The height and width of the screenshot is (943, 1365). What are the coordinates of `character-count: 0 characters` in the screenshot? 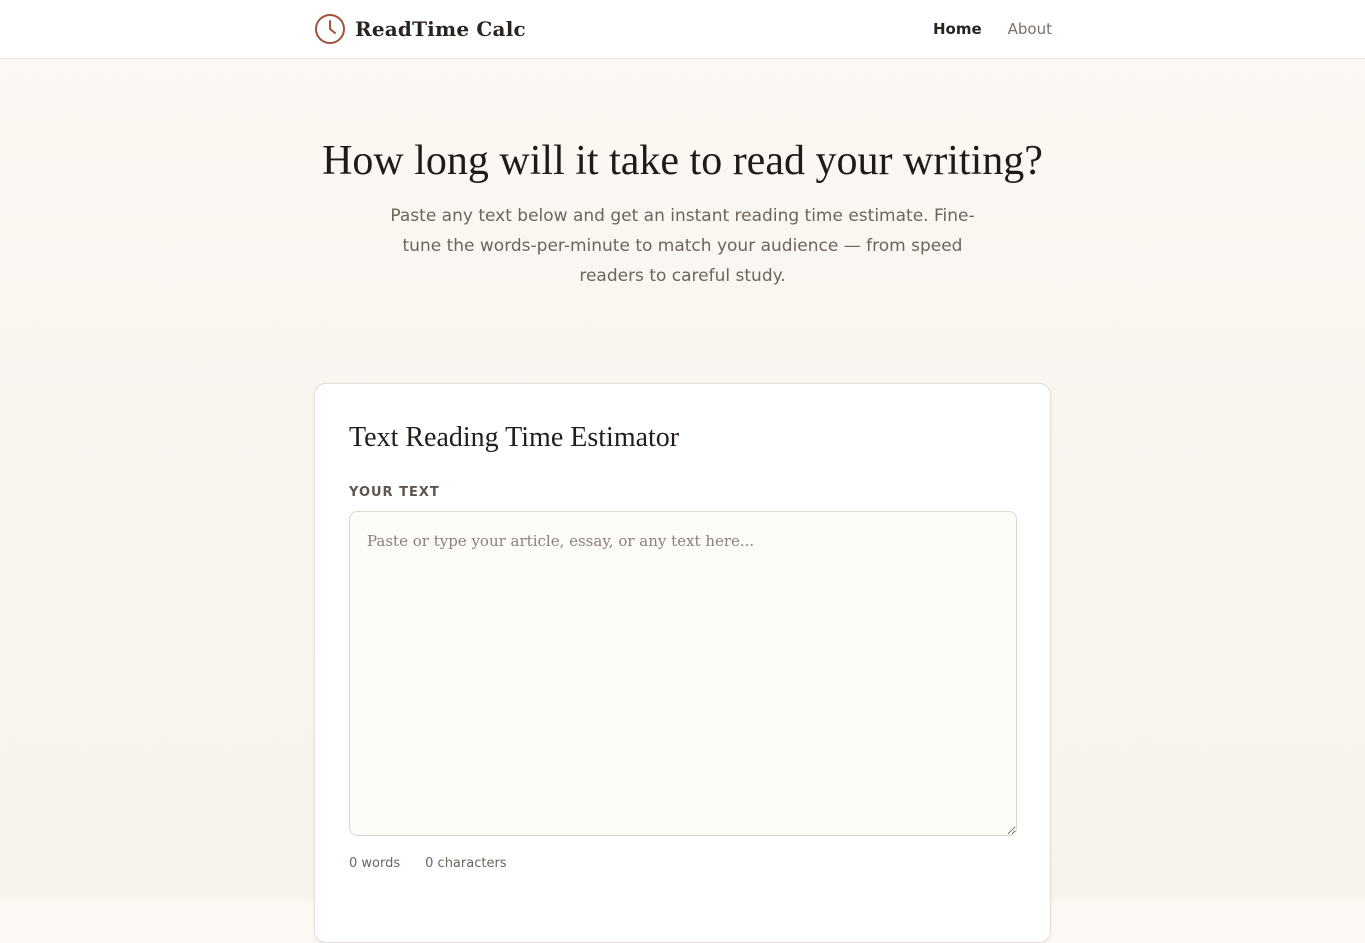 It's located at (466, 863).